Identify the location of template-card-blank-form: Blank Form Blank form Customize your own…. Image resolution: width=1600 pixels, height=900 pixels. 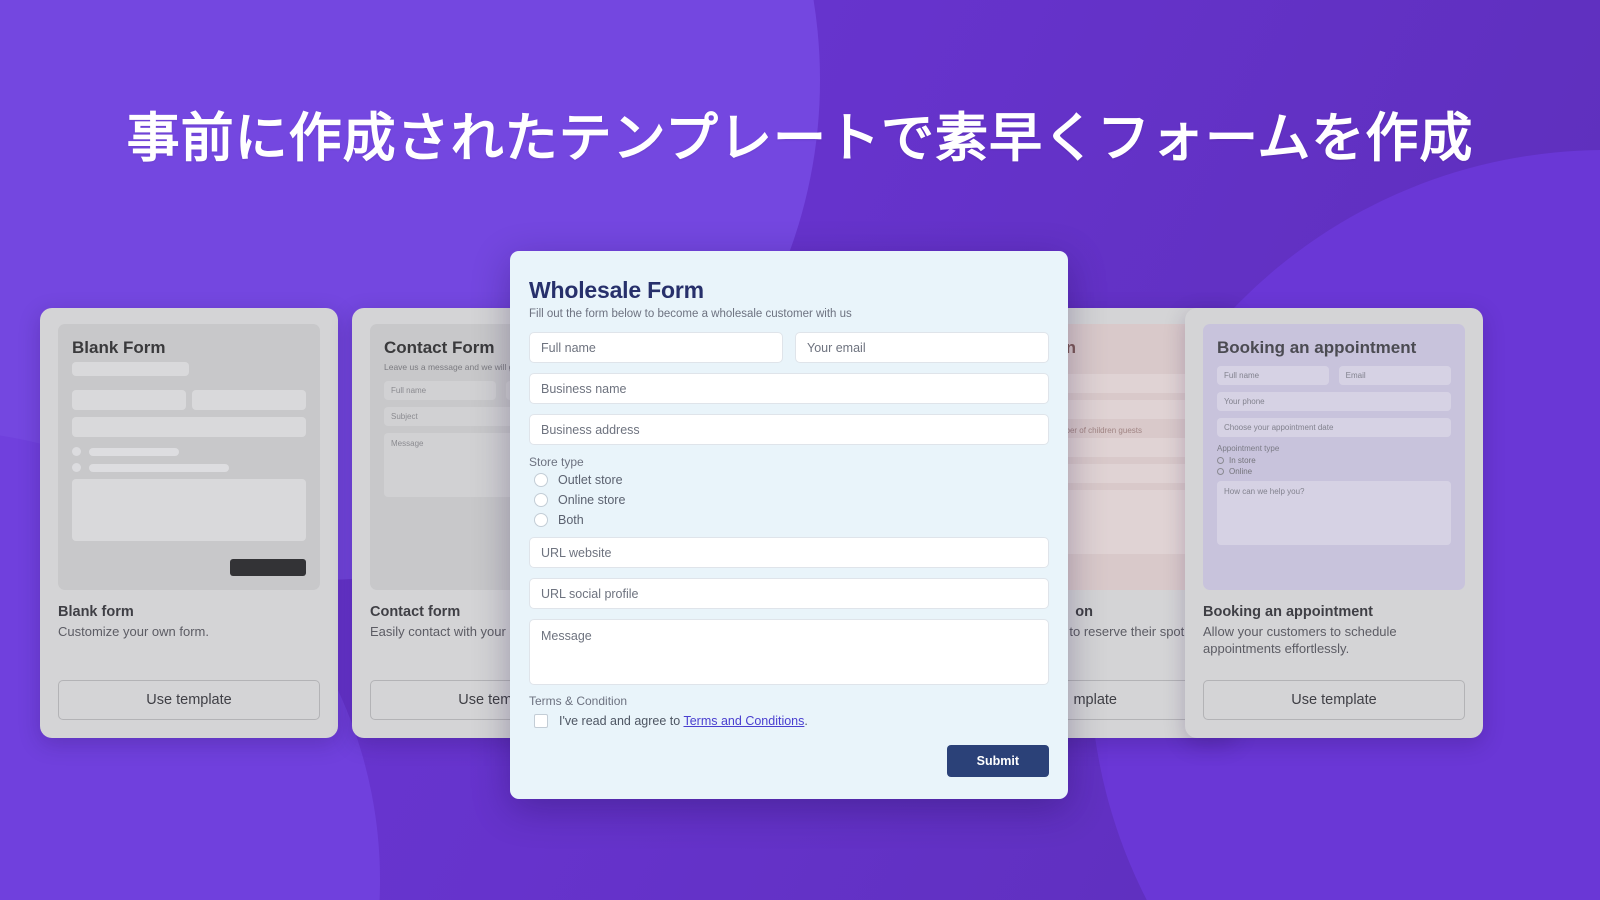
(189, 523).